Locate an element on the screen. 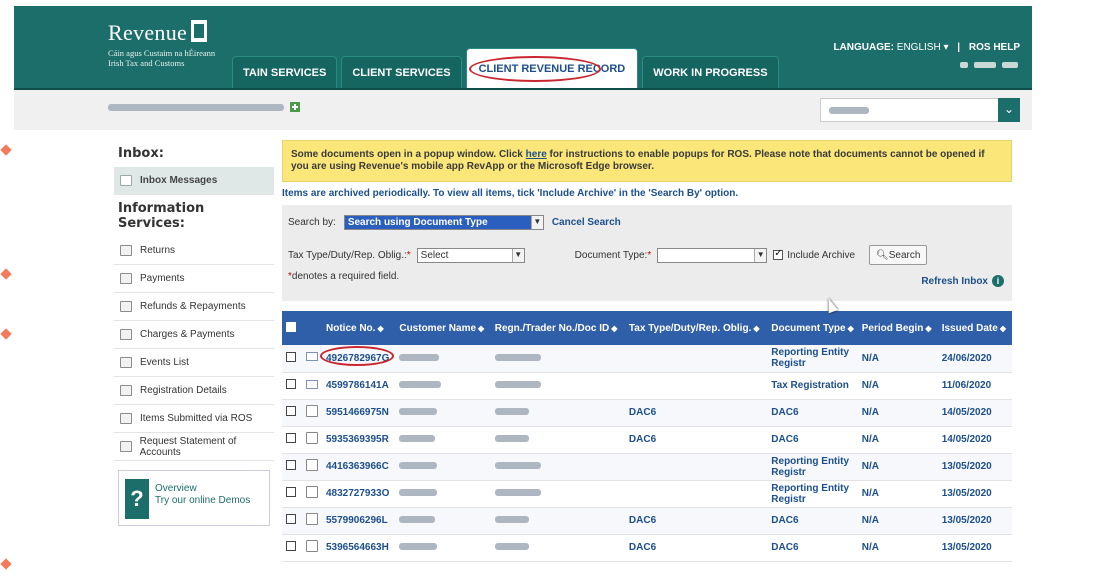 The height and width of the screenshot is (581, 1102). select-all-cell is located at coordinates (292, 328).